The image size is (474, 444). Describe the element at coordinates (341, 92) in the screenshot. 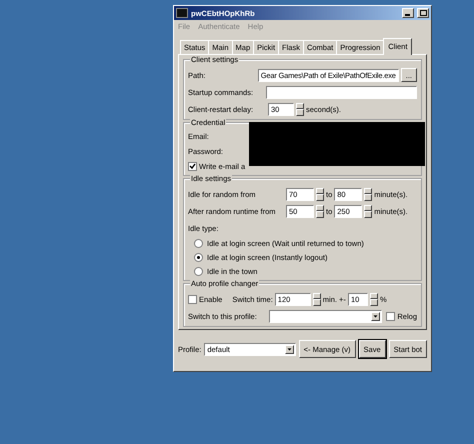

I see `startup-commands-field` at that location.